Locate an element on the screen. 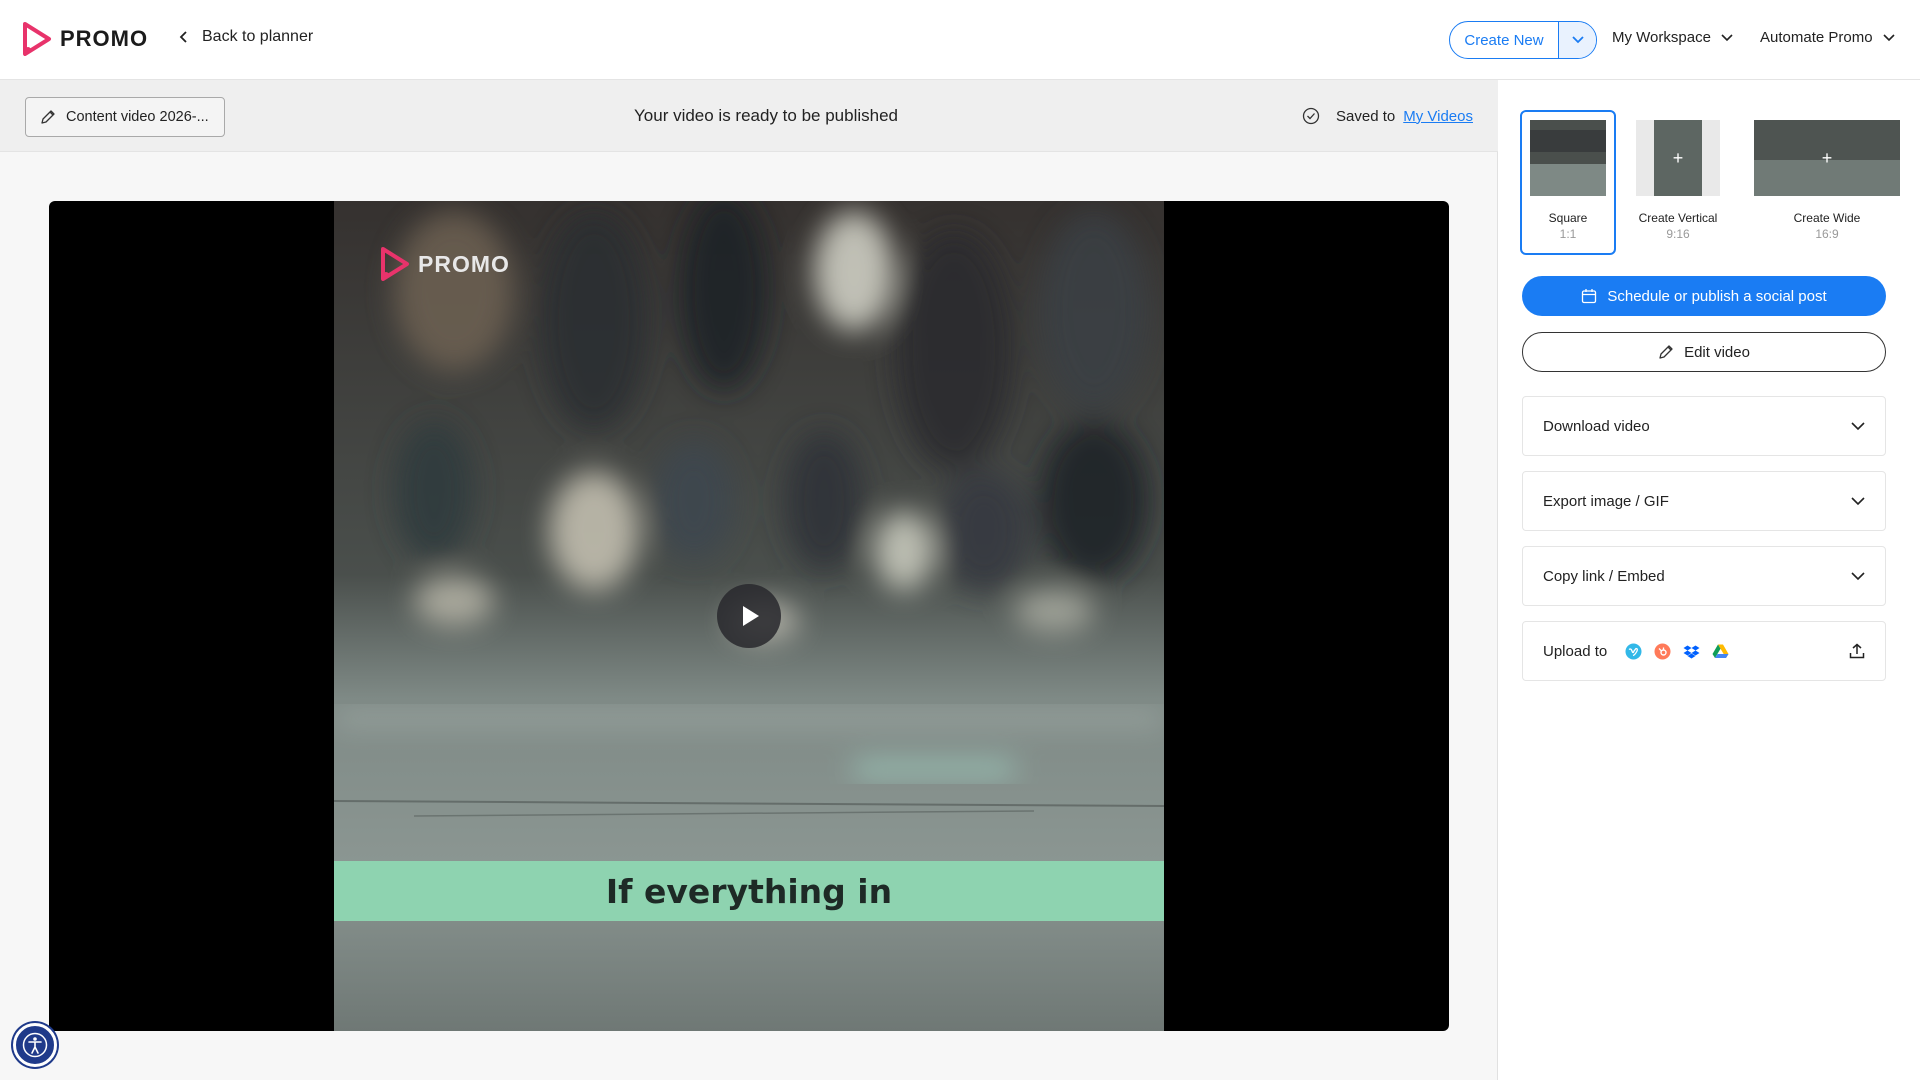 The width and height of the screenshot is (1920, 1080). format-ratio: 16:9 is located at coordinates (1827, 234).